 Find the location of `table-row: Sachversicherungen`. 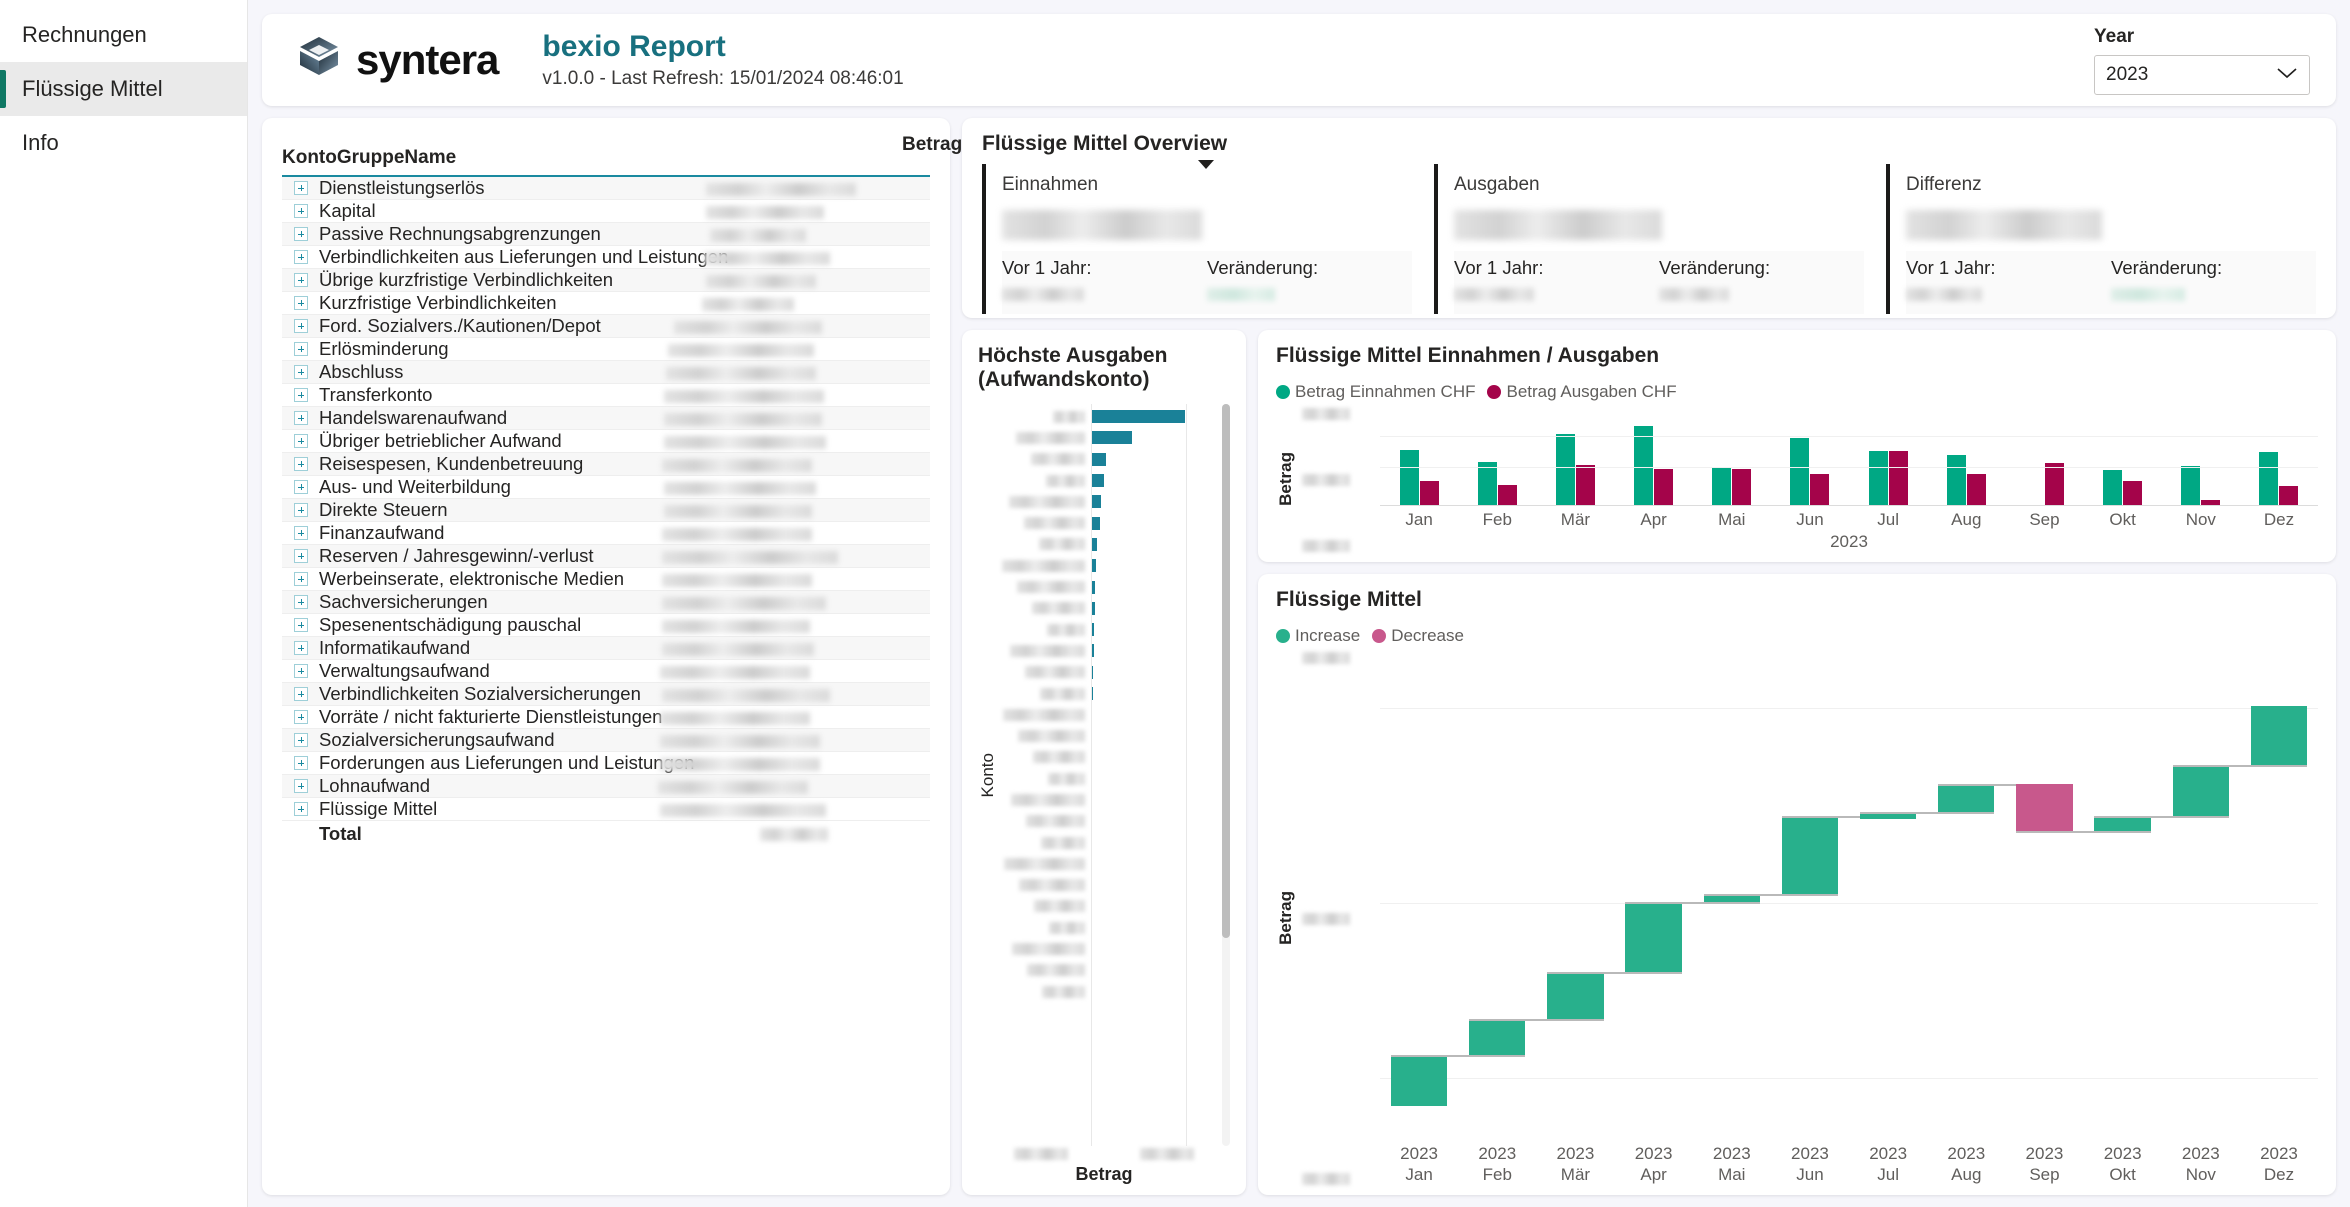

table-row: Sachversicherungen is located at coordinates (606, 602).